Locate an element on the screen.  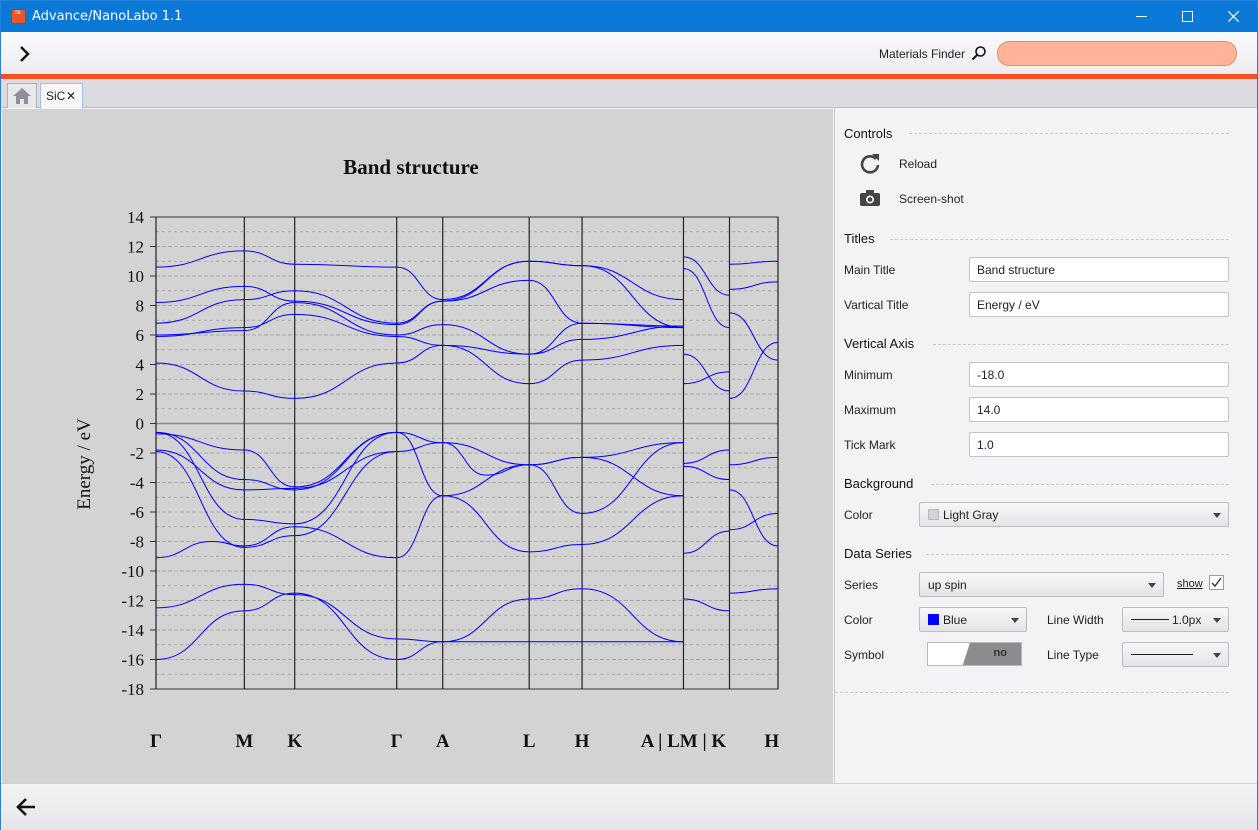
close-icon is located at coordinates (1233, 16).